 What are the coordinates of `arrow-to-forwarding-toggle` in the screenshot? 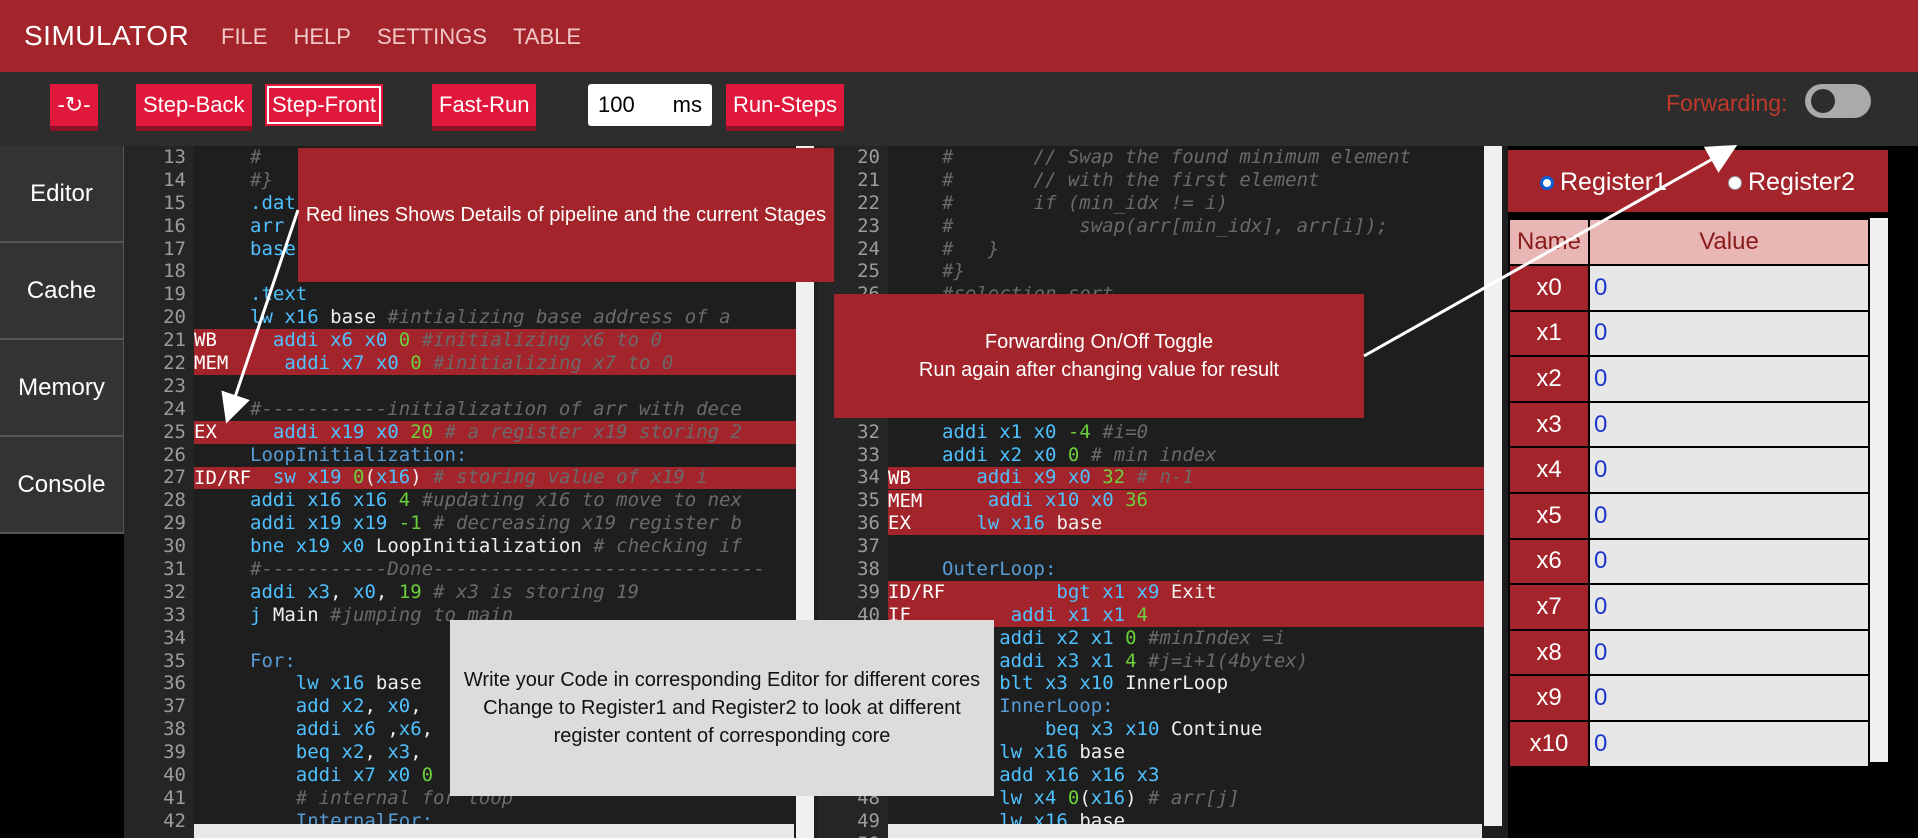 It's located at (1550, 251).